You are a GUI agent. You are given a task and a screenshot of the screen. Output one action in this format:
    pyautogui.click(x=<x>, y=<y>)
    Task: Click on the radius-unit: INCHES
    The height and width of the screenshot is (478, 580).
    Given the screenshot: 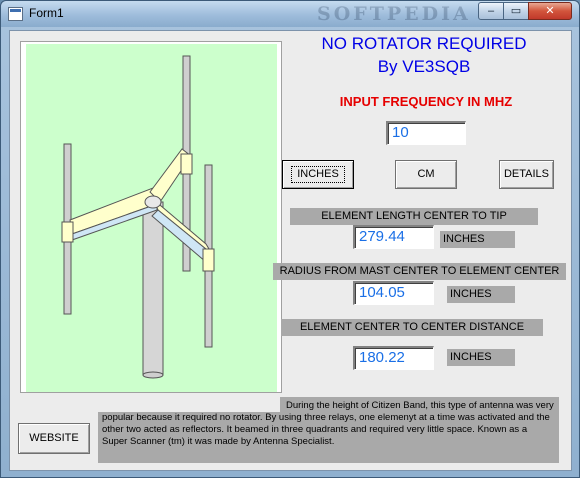 What is the action you would take?
    pyautogui.click(x=481, y=294)
    